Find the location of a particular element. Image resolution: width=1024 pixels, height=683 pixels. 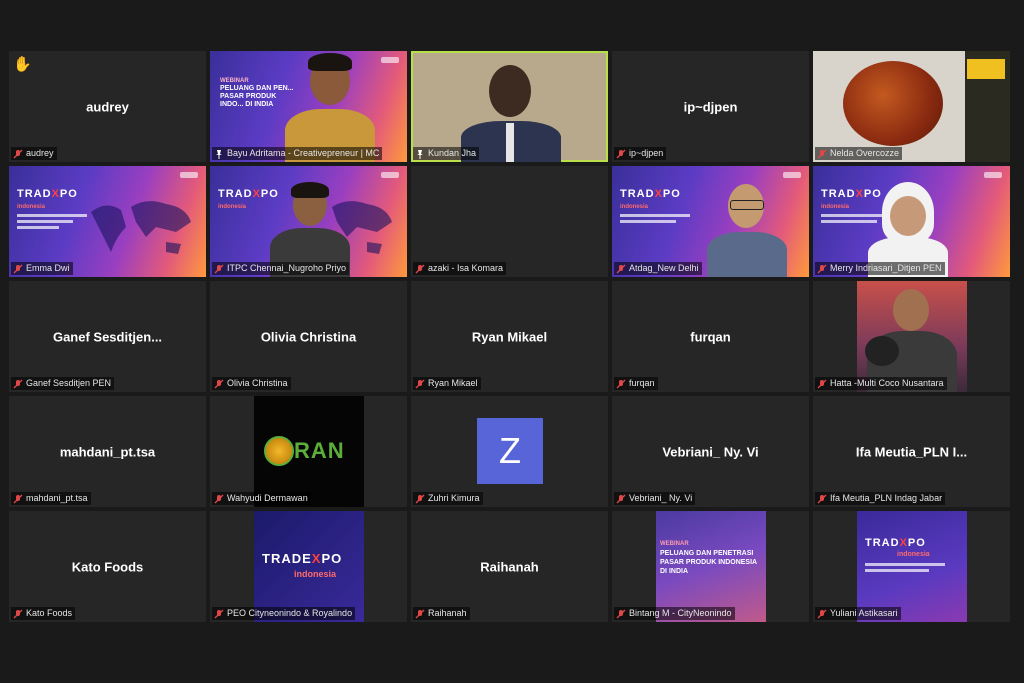

participant-name-label: Kundan Jha is located at coordinates (446, 153).